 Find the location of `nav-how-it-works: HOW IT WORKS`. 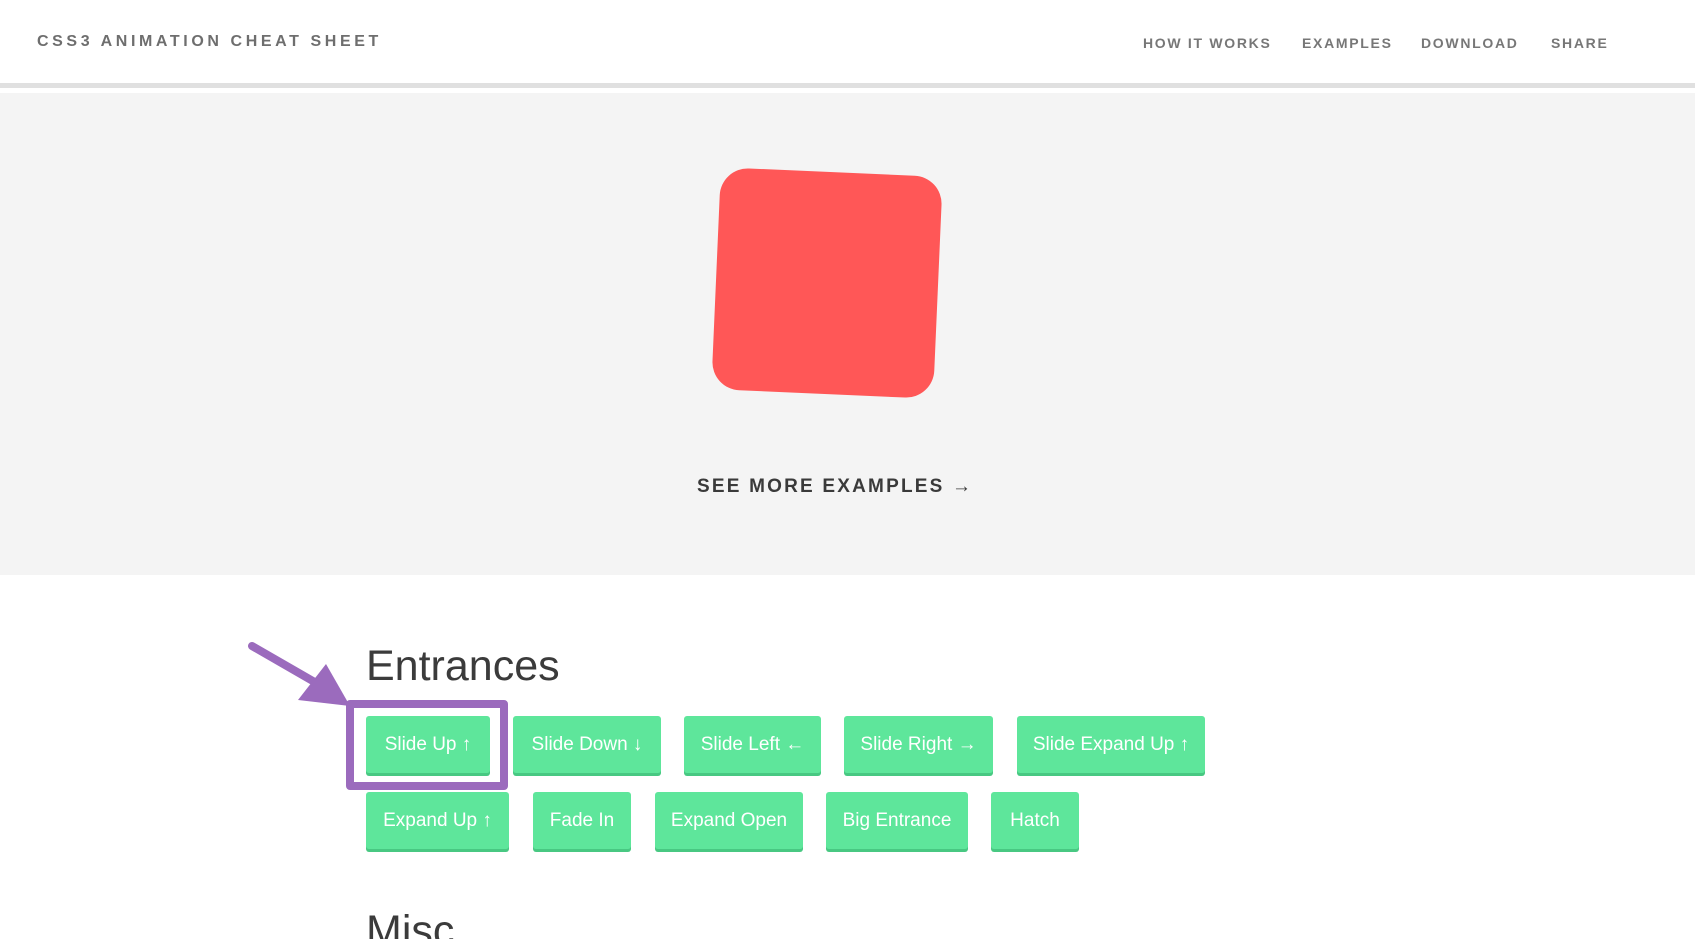

nav-how-it-works: HOW IT WORKS is located at coordinates (1207, 43).